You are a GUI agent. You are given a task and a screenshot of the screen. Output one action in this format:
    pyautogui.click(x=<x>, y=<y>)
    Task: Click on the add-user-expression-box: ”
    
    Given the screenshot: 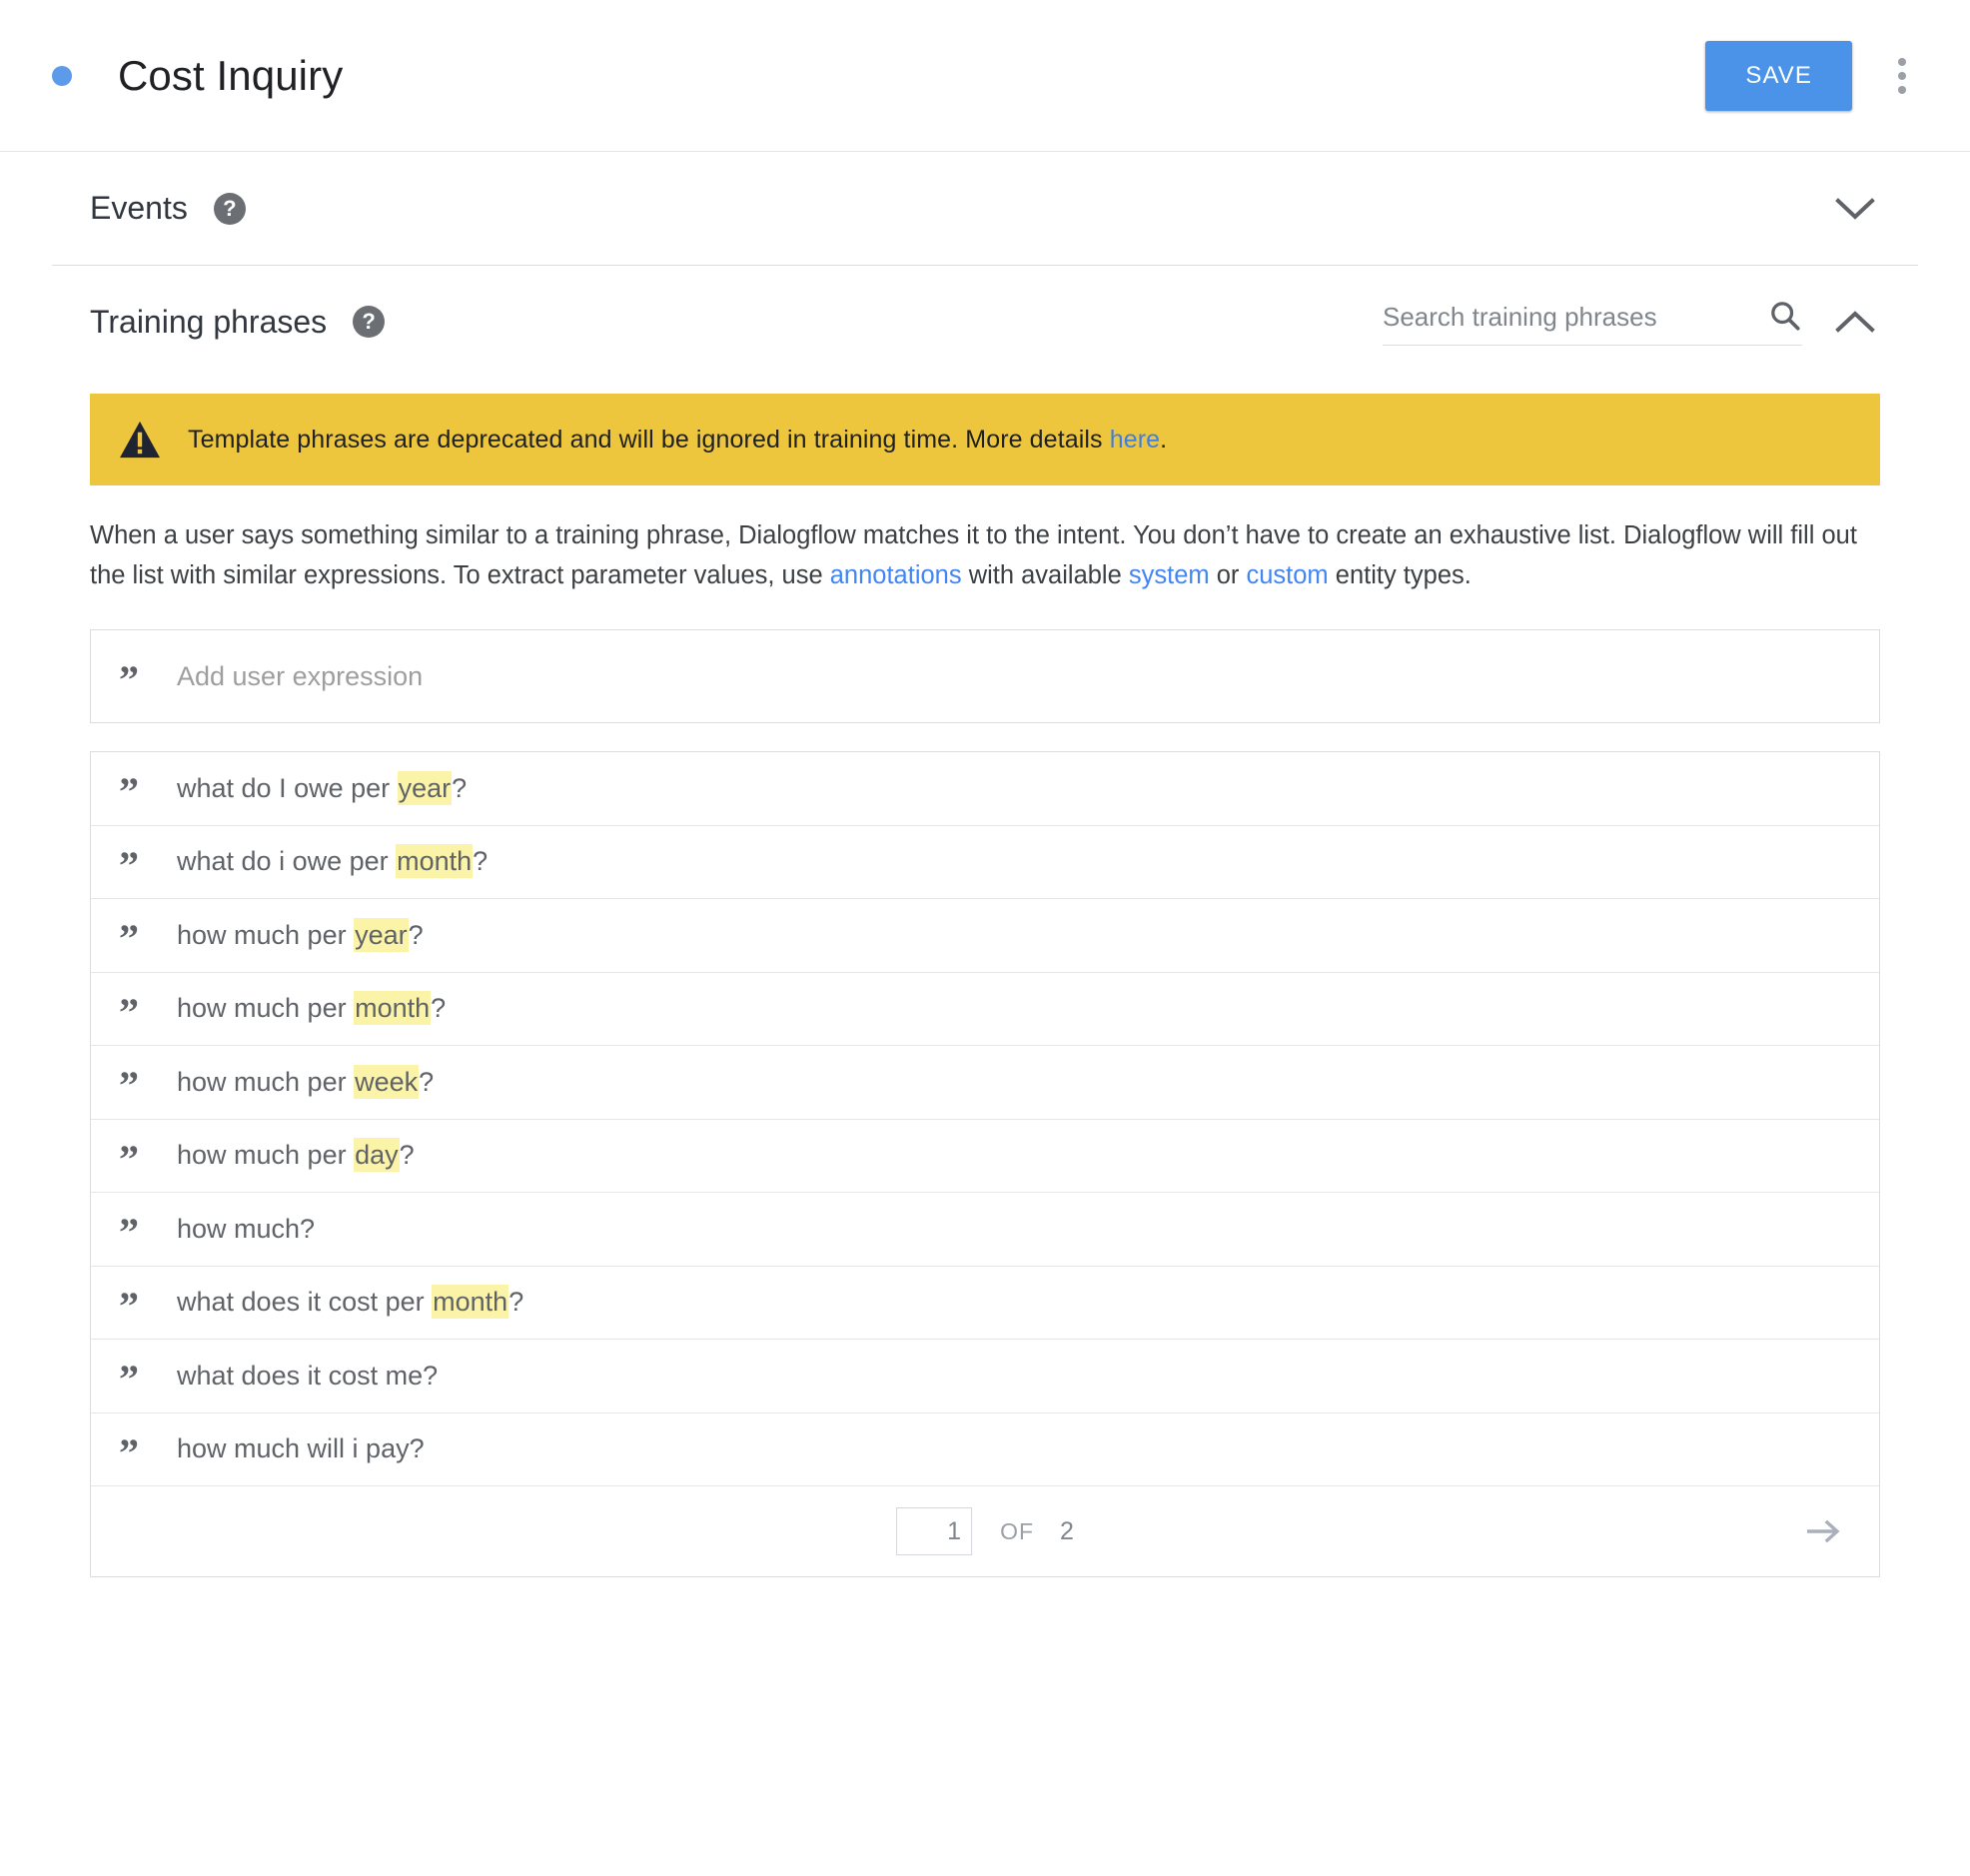 What is the action you would take?
    pyautogui.click(x=985, y=676)
    